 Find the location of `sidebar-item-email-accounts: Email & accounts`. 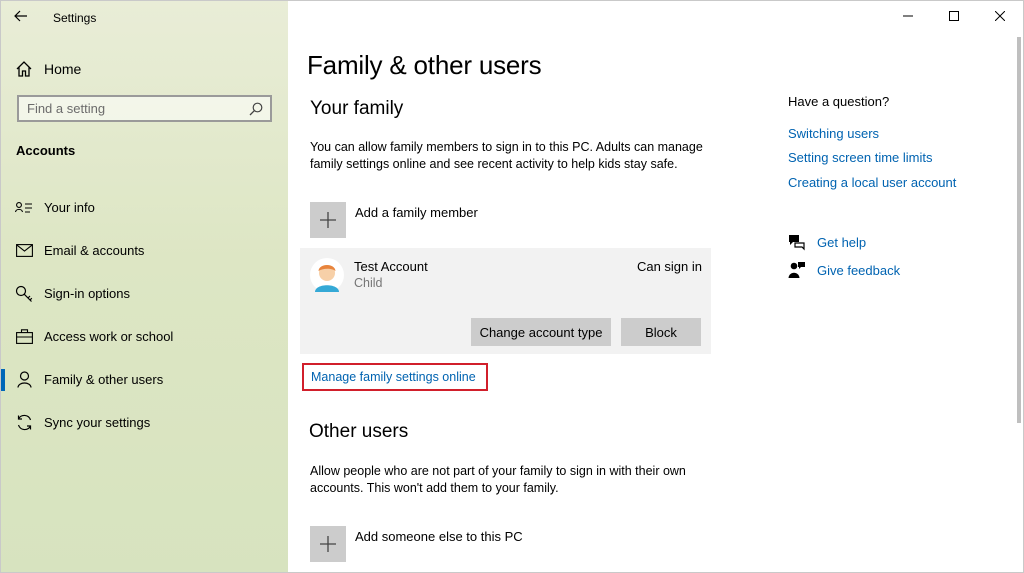

sidebar-item-email-accounts: Email & accounts is located at coordinates (144, 250).